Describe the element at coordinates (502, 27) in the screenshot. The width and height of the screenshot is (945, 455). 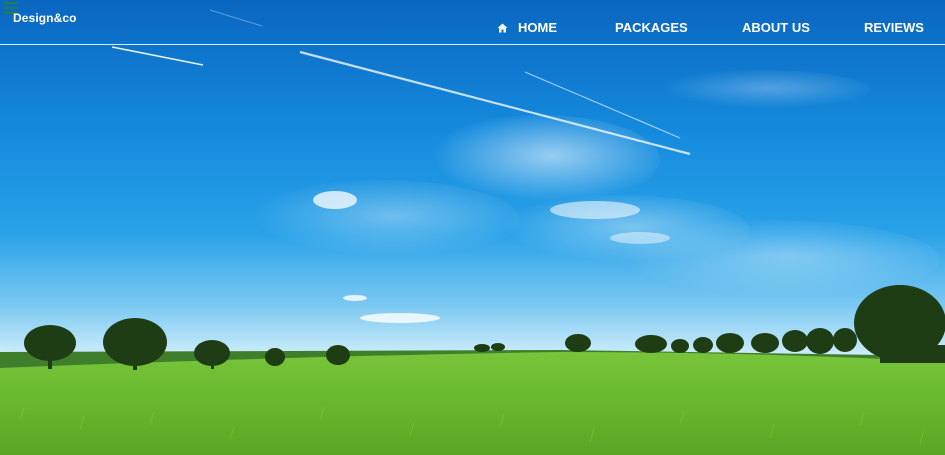
I see `home-icon` at that location.